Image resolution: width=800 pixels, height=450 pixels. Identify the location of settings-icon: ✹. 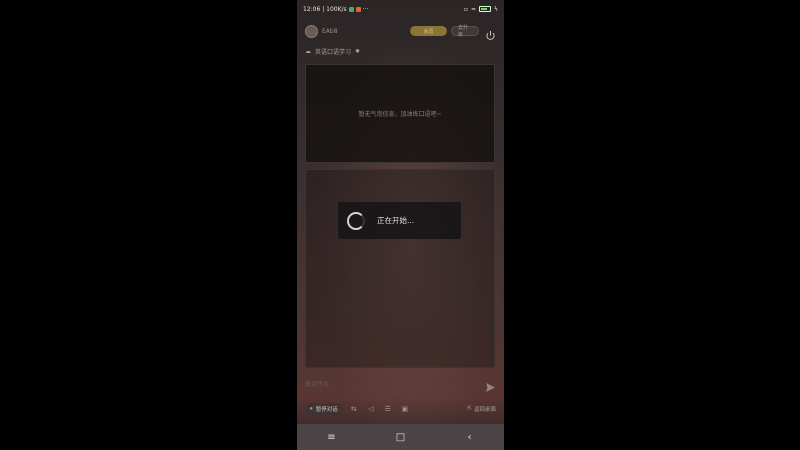
(357, 51).